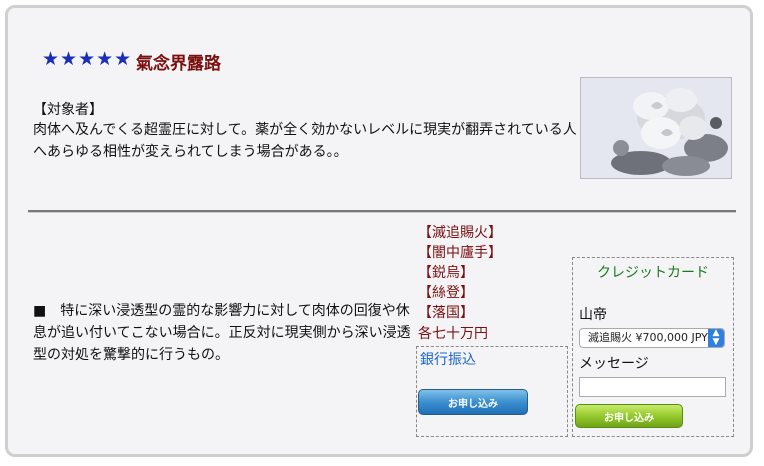 The height and width of the screenshot is (466, 764). I want to click on artist-list: 【滅追賜火】 【闇中廬手】 【鋭烏】 【絲登】 【落国】, so click(460, 273).